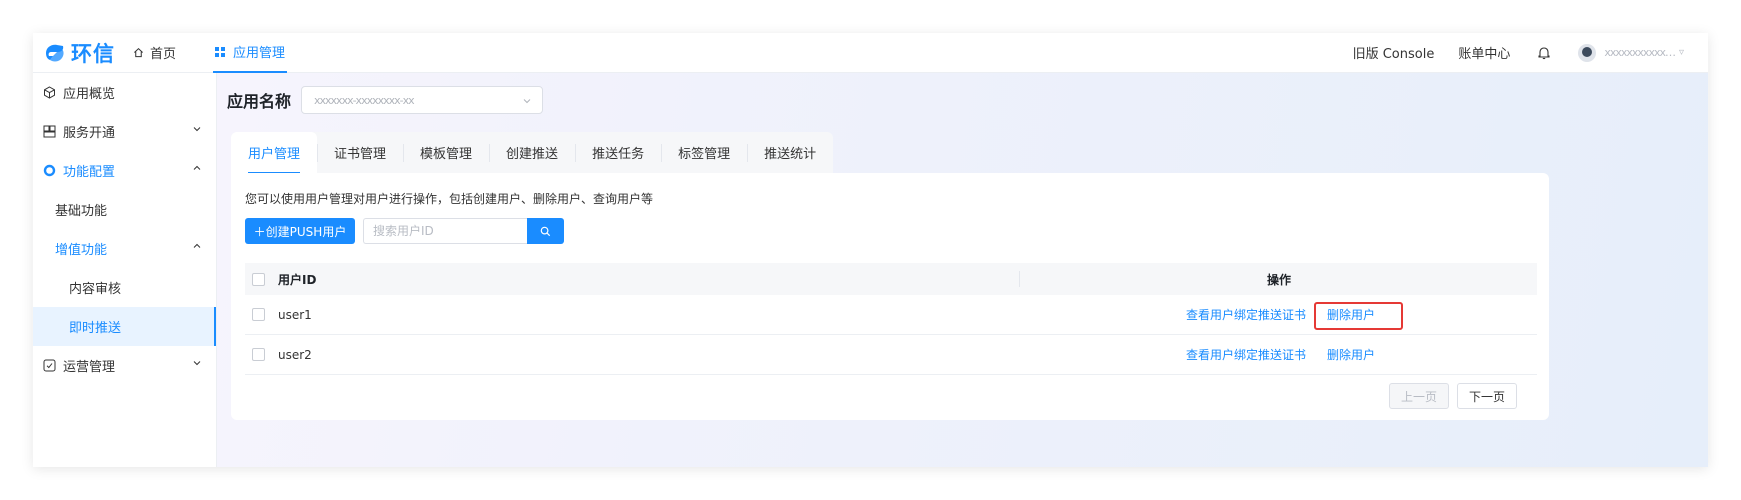  Describe the element at coordinates (449, 199) in the screenshot. I see `panel-description: 您可以使用用户管理对用户进行操作，包括创建用户、删除用户、查询用户等` at that location.